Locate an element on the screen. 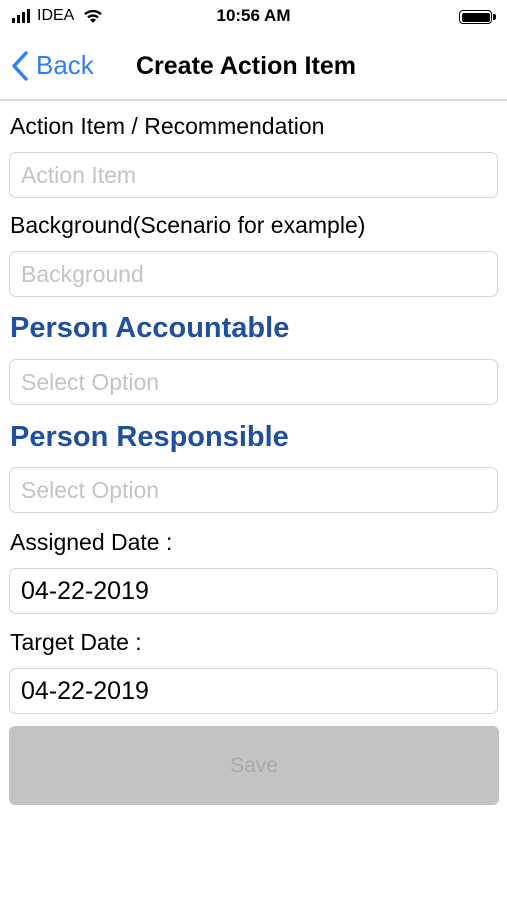 The height and width of the screenshot is (900, 507). background-field is located at coordinates (253, 274).